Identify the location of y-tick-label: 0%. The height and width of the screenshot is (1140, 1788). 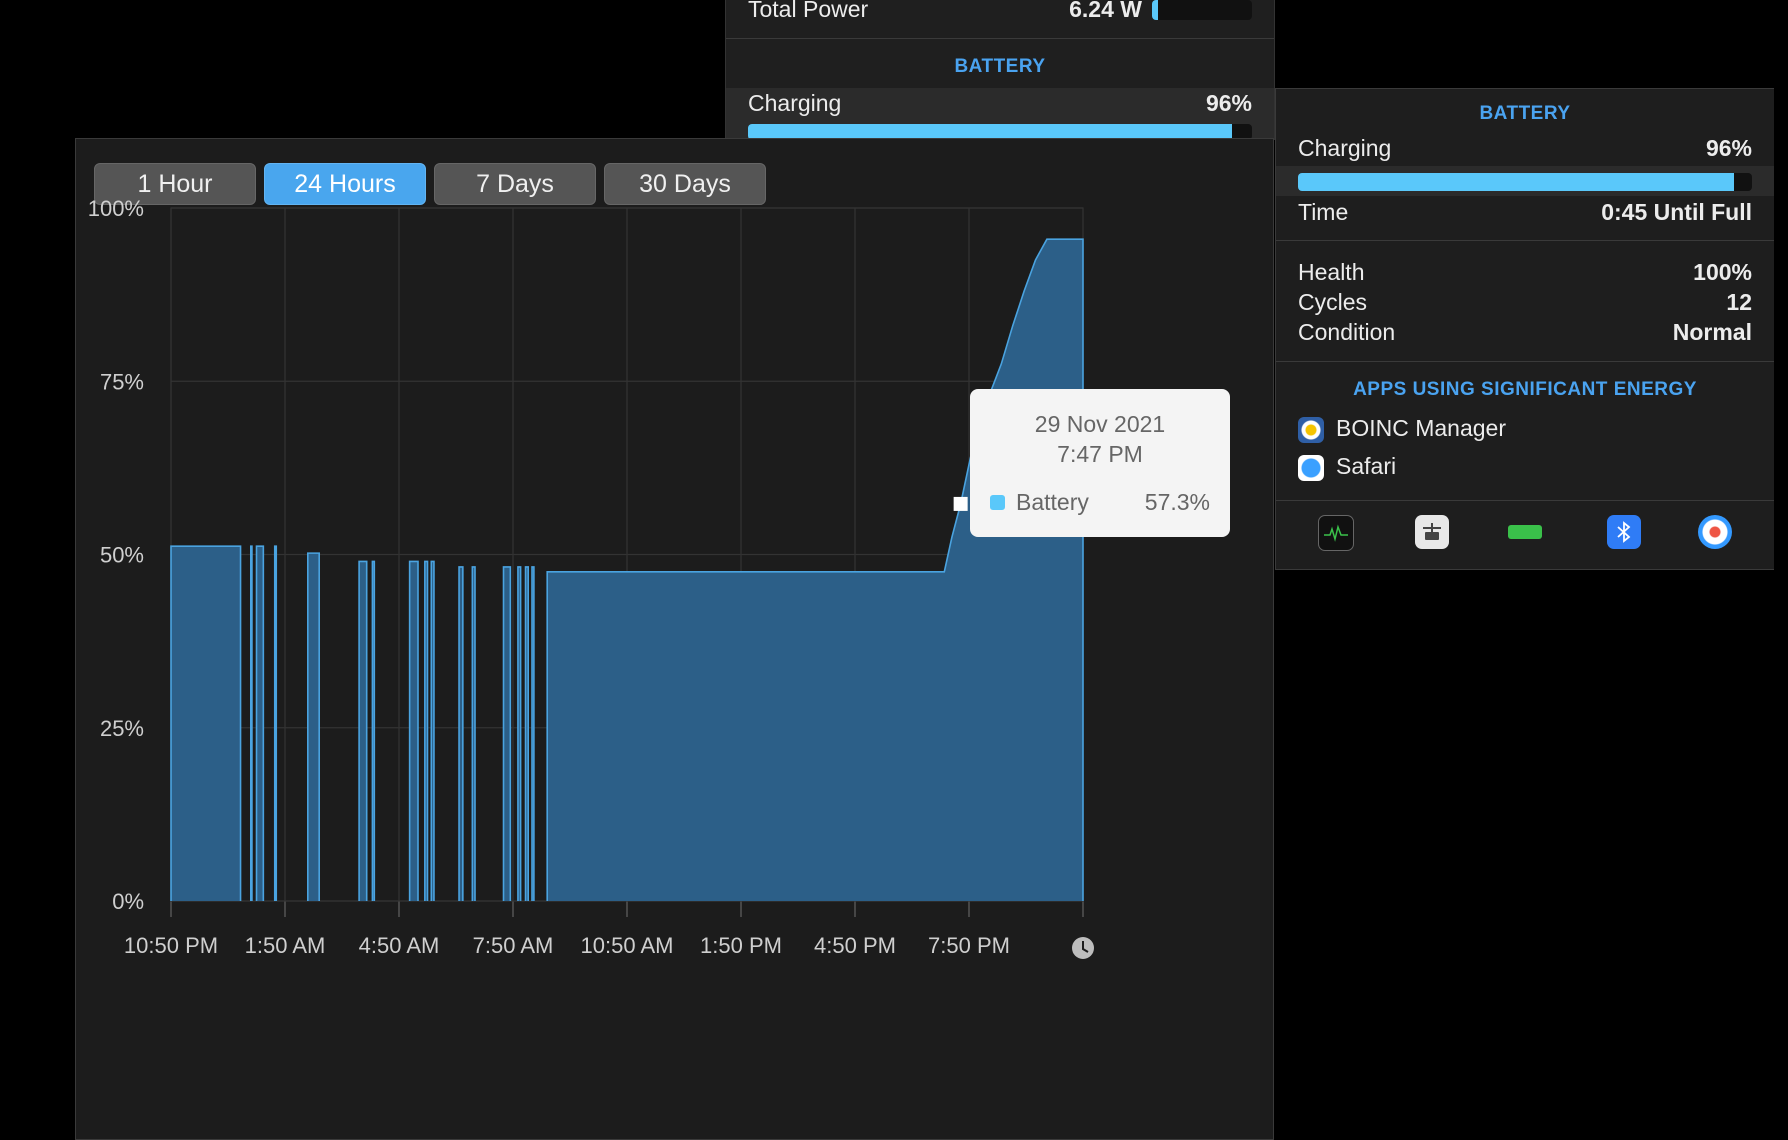
(128, 901).